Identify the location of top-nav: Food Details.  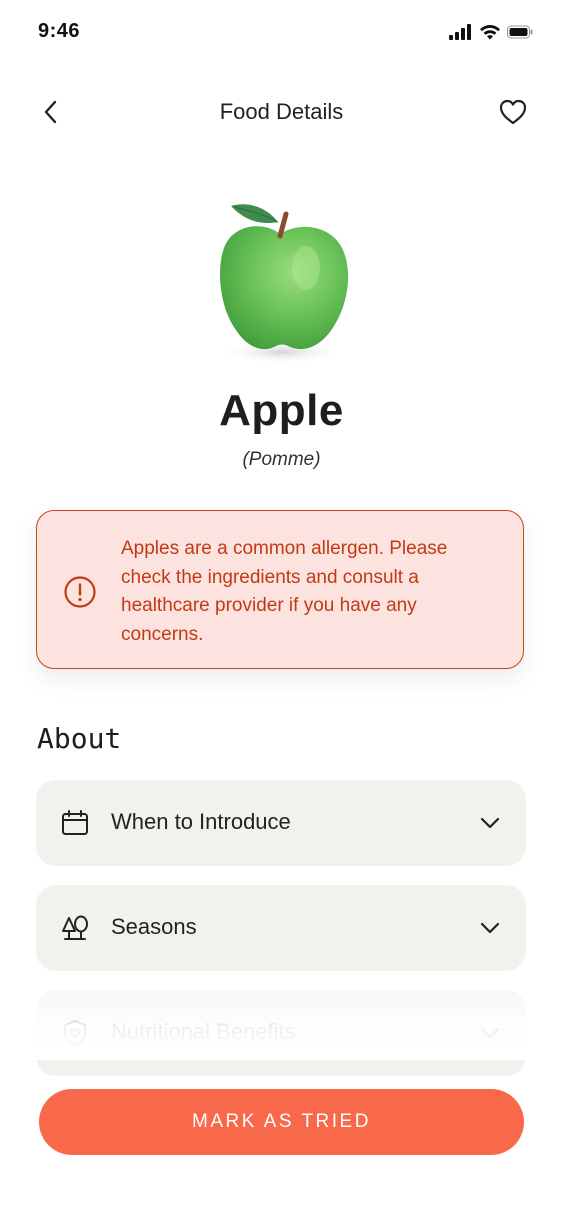
(281, 114).